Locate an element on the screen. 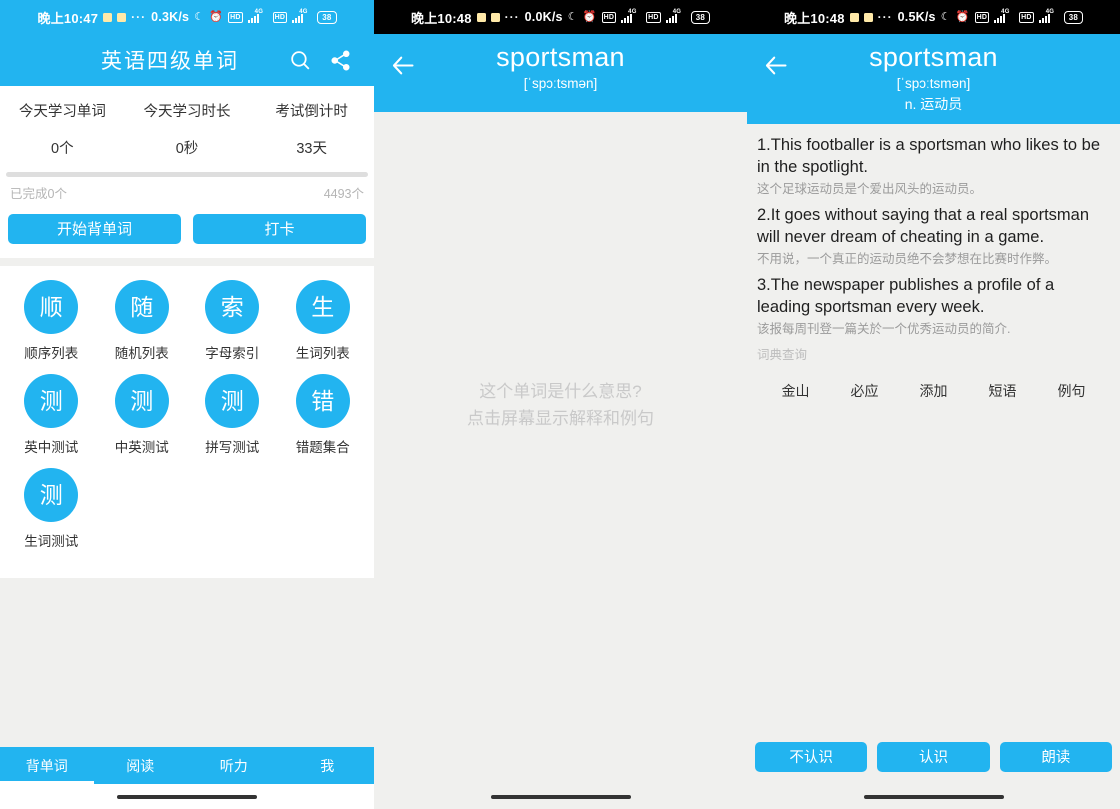 This screenshot has height=809, width=1120. dictionary-query-label: 词典查询 is located at coordinates (782, 355).